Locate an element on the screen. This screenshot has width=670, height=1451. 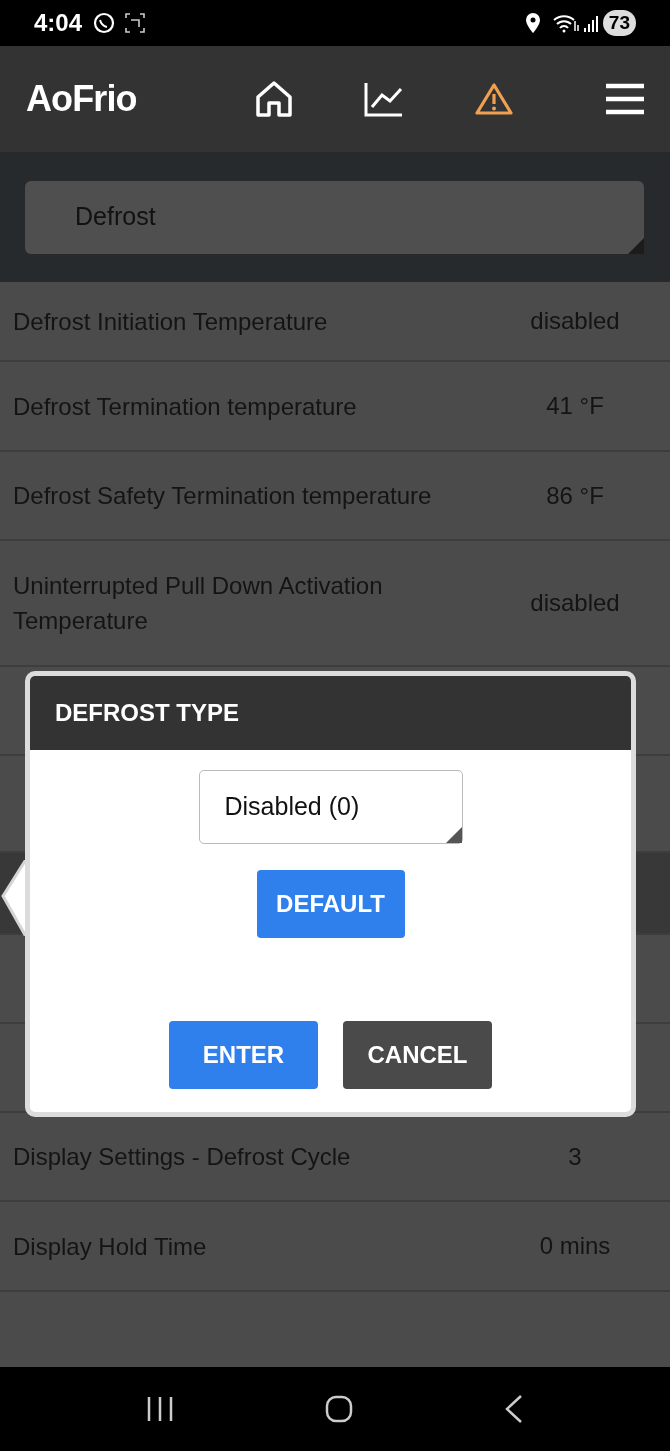
battery-indicator: 73 is located at coordinates (619, 23).